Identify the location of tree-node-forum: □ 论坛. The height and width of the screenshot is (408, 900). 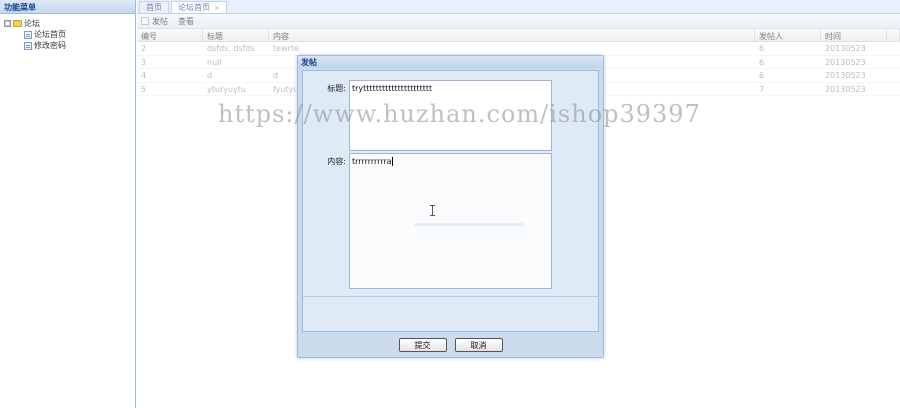
(67, 23).